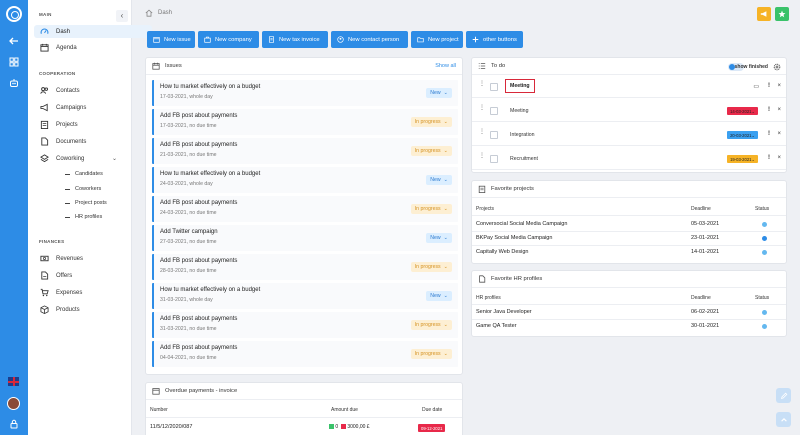 The image size is (800, 435). What do you see at coordinates (496, 326) in the screenshot?
I see `row-name: Game QA Tester` at bounding box center [496, 326].